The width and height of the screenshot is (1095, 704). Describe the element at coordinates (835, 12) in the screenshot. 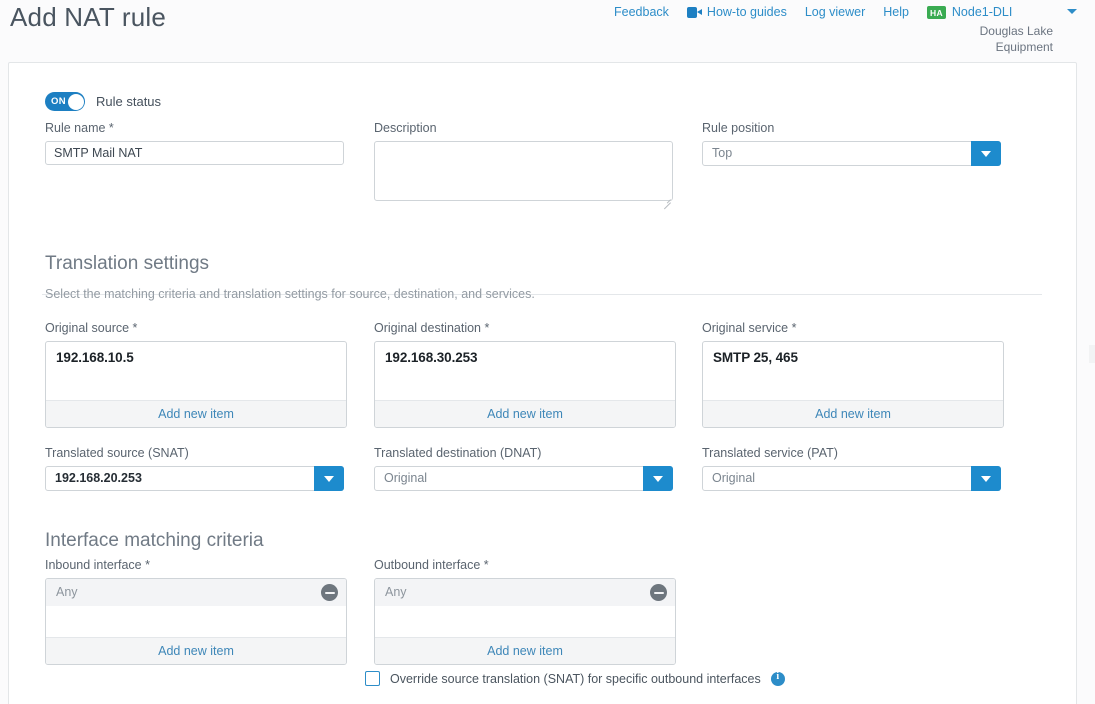

I see `nav-log-viewer: Log viewer` at that location.